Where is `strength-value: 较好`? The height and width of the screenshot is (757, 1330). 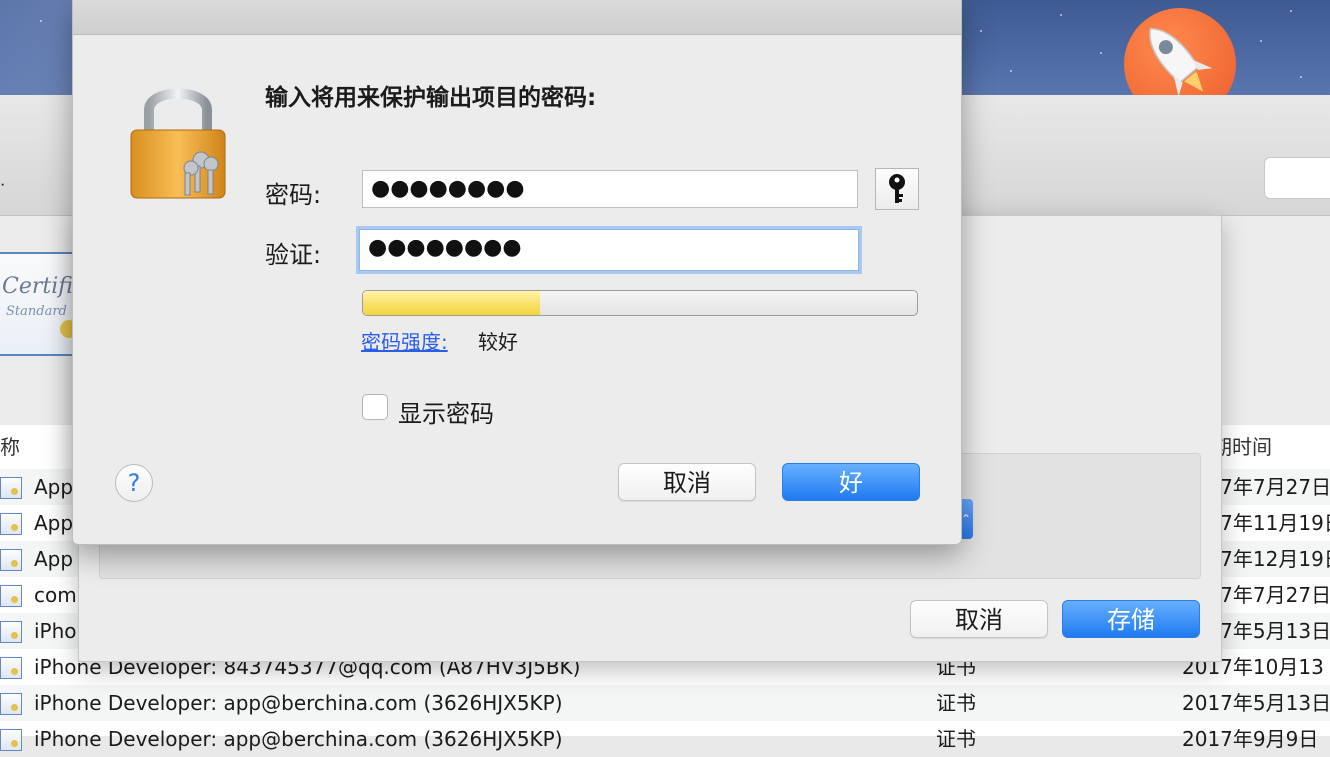
strength-value: 较好 is located at coordinates (498, 342).